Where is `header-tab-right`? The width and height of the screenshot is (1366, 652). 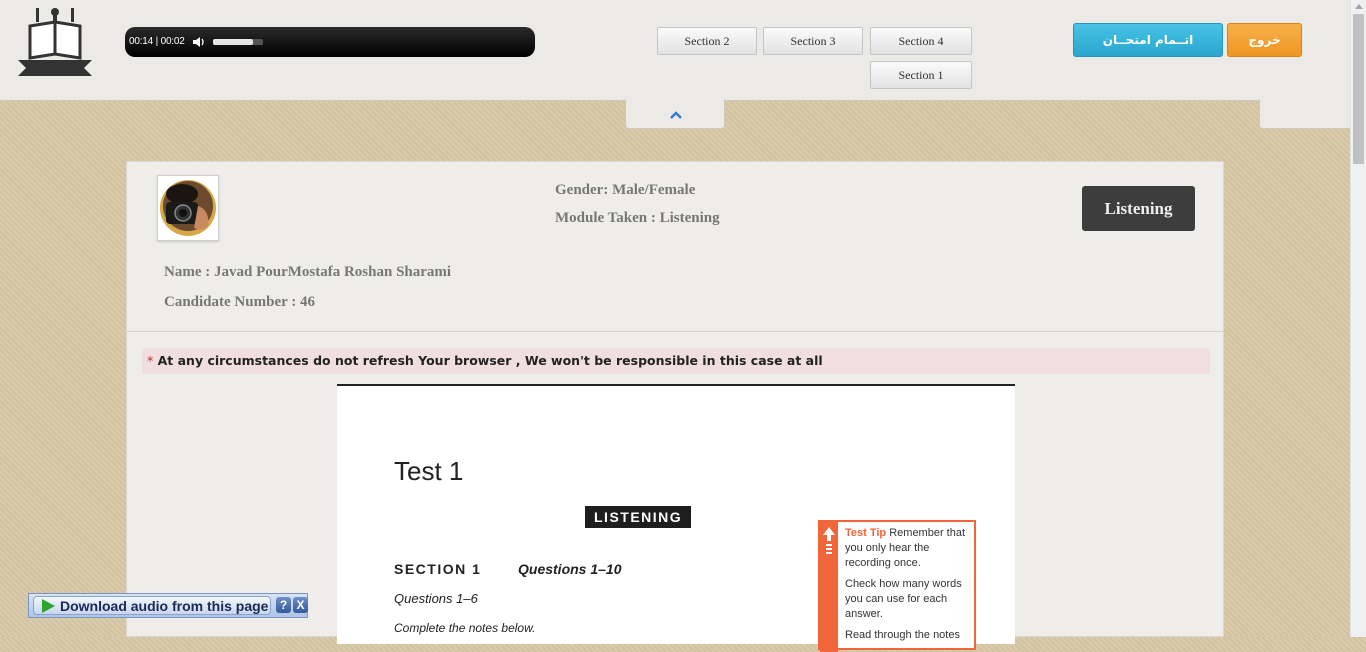 header-tab-right is located at coordinates (1305, 114).